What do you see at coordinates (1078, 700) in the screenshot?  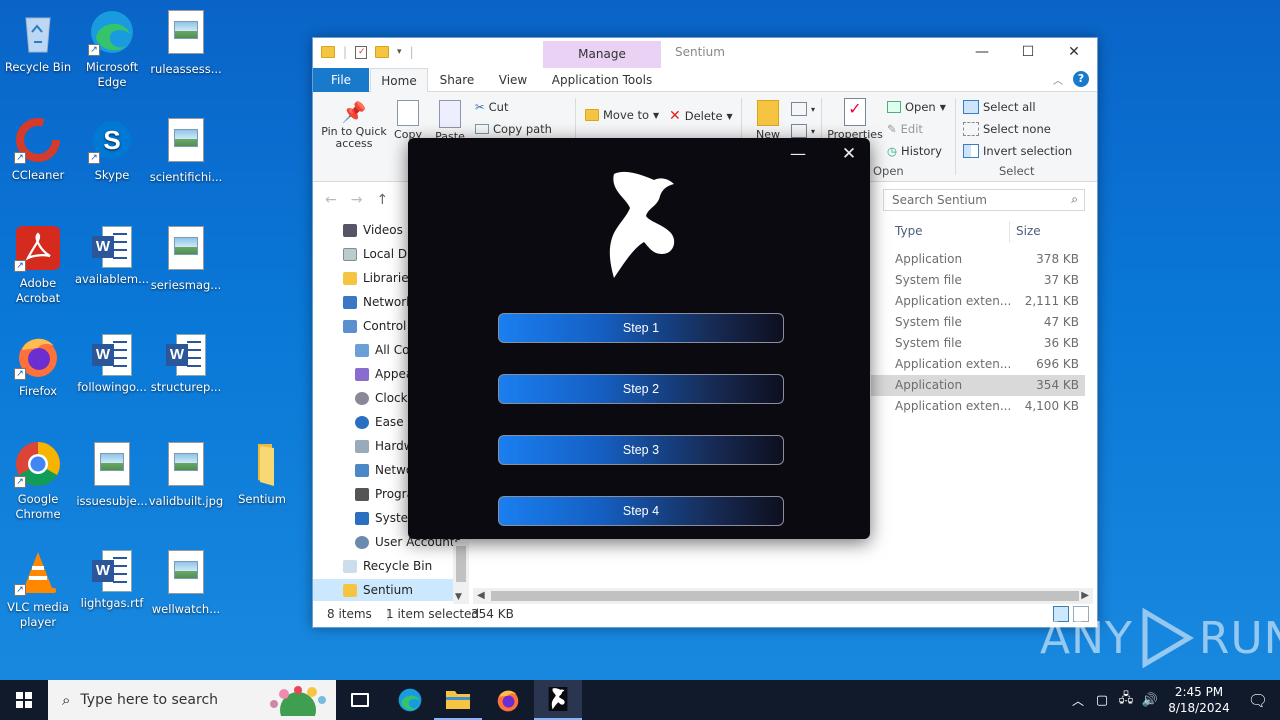 I see `chevron-up-icon: ︿` at bounding box center [1078, 700].